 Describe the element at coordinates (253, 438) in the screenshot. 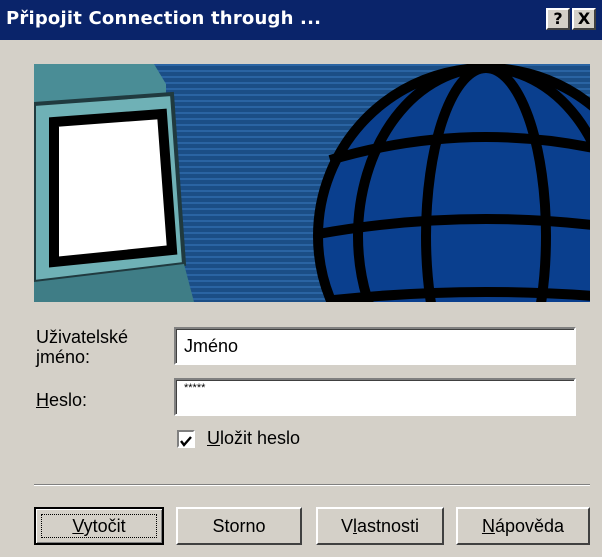

I see `save-password-label: Uložit heslo` at that location.